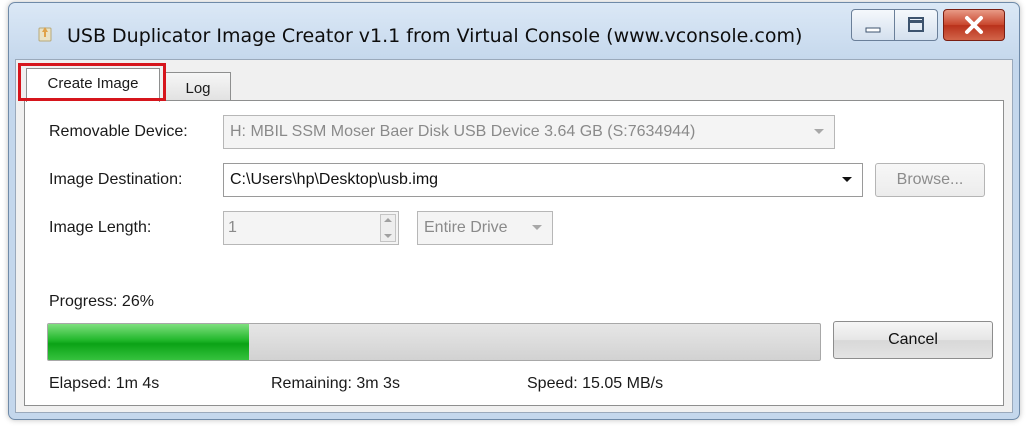 This screenshot has width=1034, height=428. I want to click on image-destination-label: Image Destination:, so click(116, 179).